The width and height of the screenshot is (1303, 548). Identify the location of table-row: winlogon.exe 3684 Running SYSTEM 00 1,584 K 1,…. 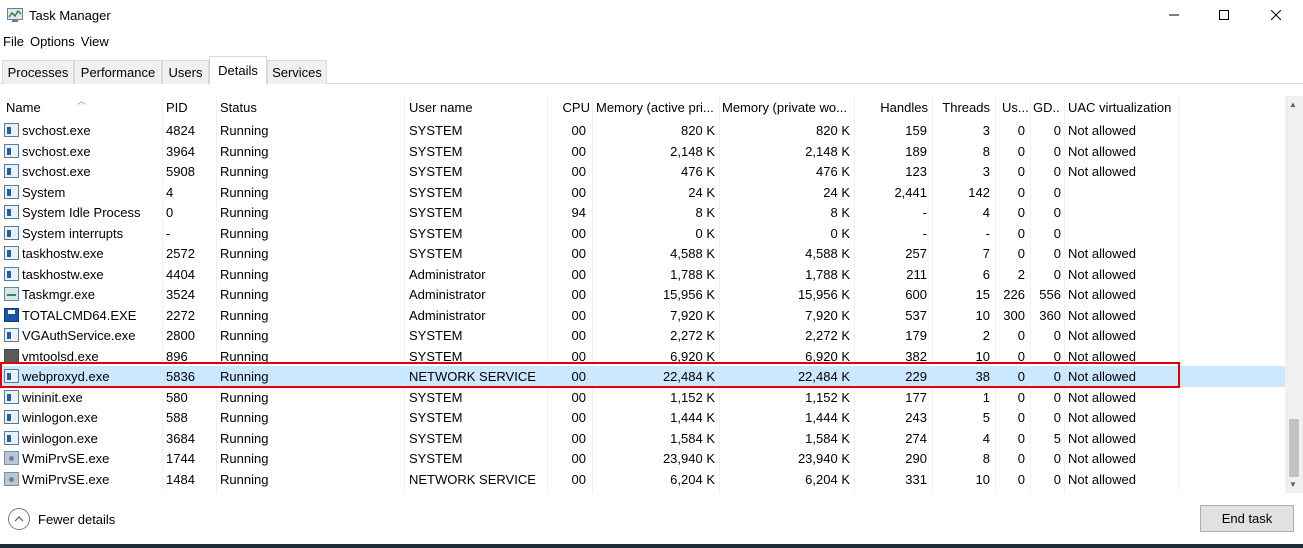
(642, 438).